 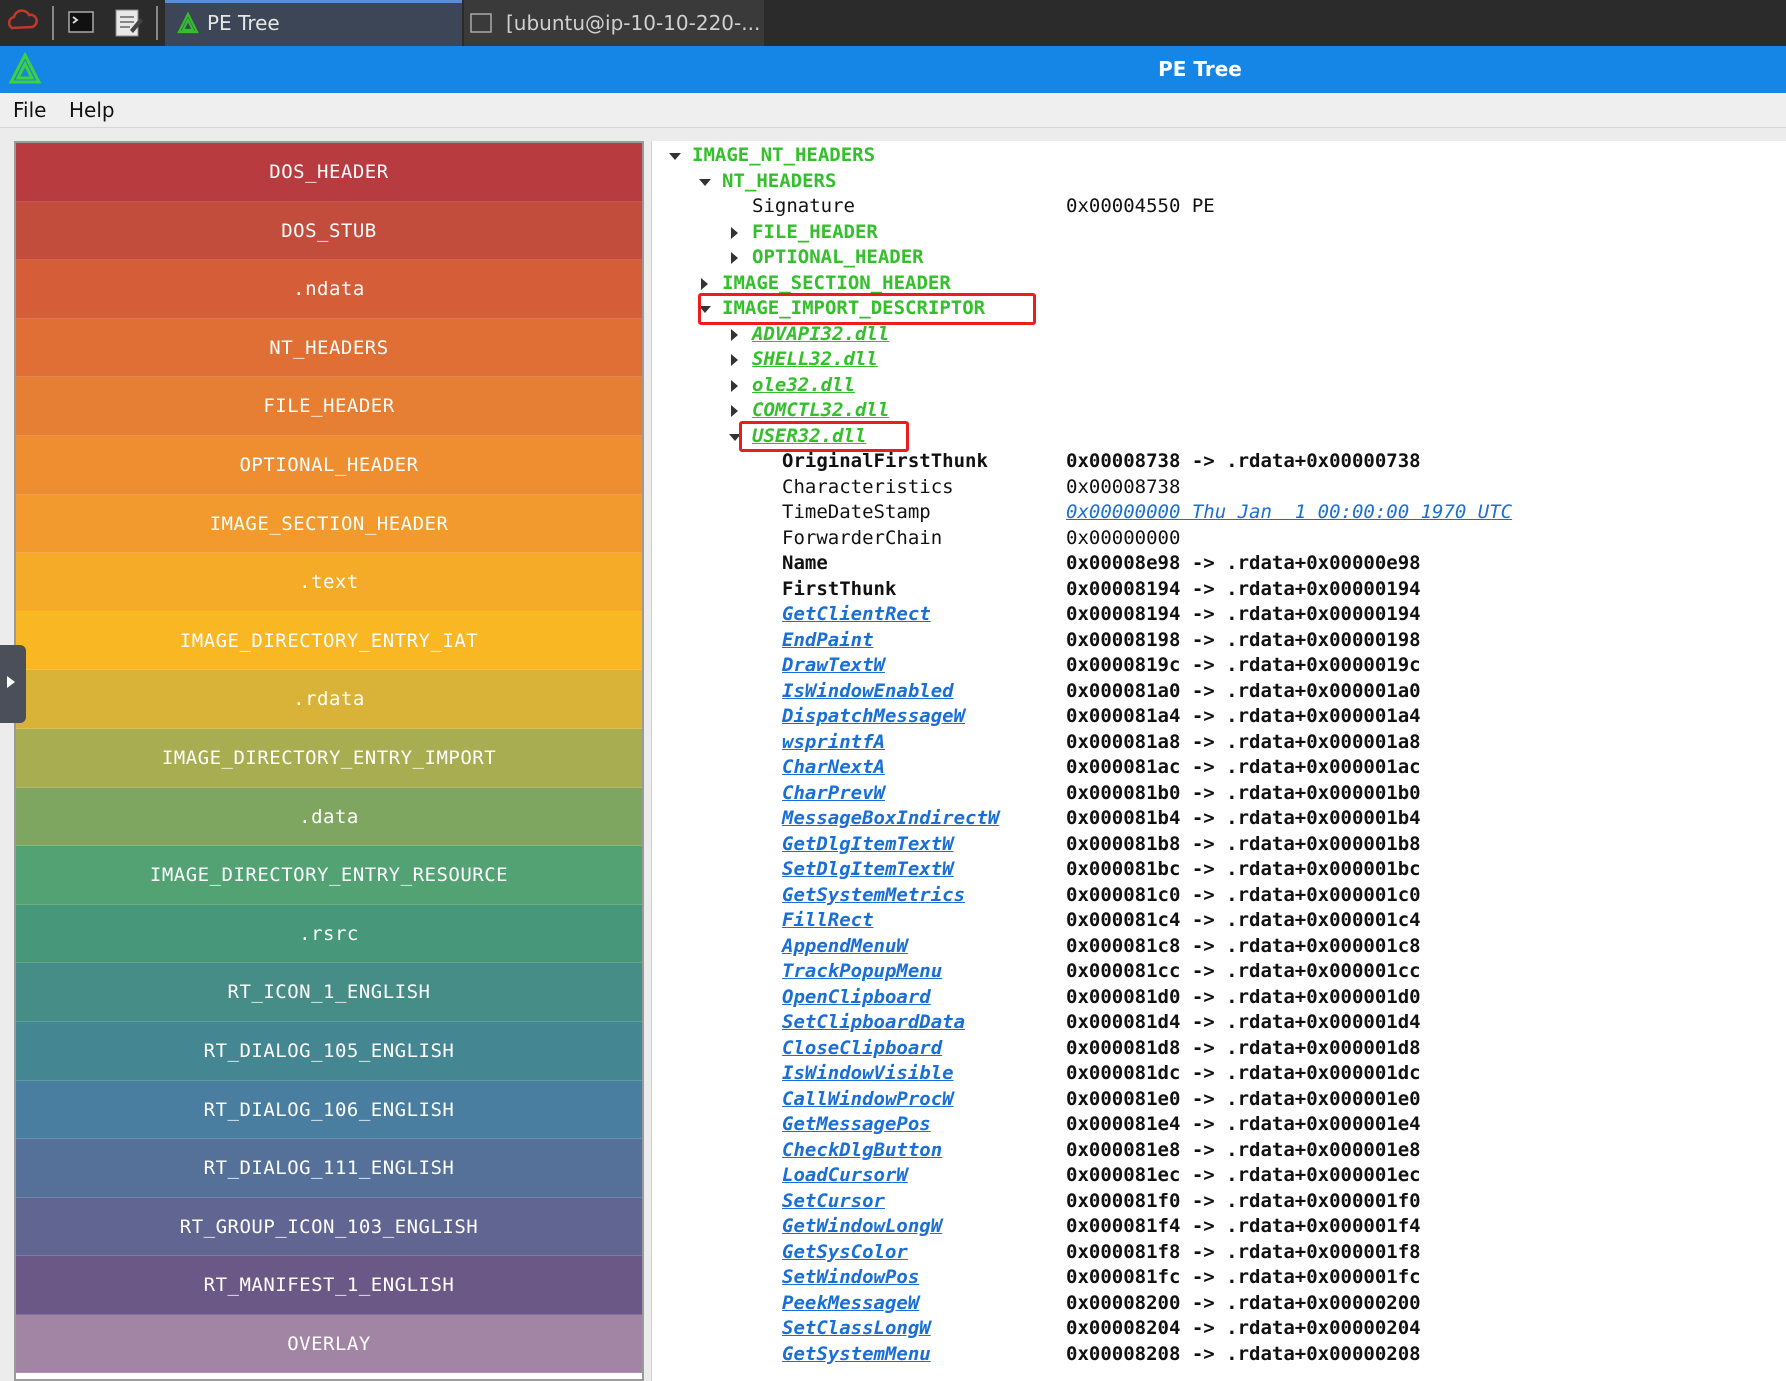 I want to click on import-function-row: CharPrevW 0x000081b0 -> .rdata+0x000001b0, so click(x=1217, y=794).